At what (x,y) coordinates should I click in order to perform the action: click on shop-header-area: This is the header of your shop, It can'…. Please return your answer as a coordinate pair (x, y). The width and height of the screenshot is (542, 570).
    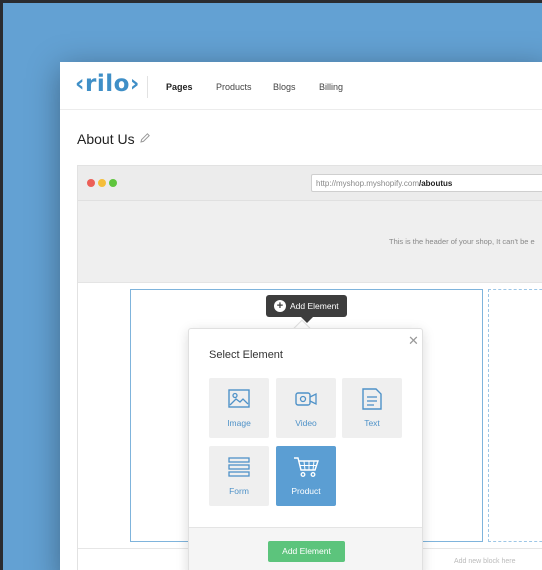
    Looking at the image, I should click on (310, 242).